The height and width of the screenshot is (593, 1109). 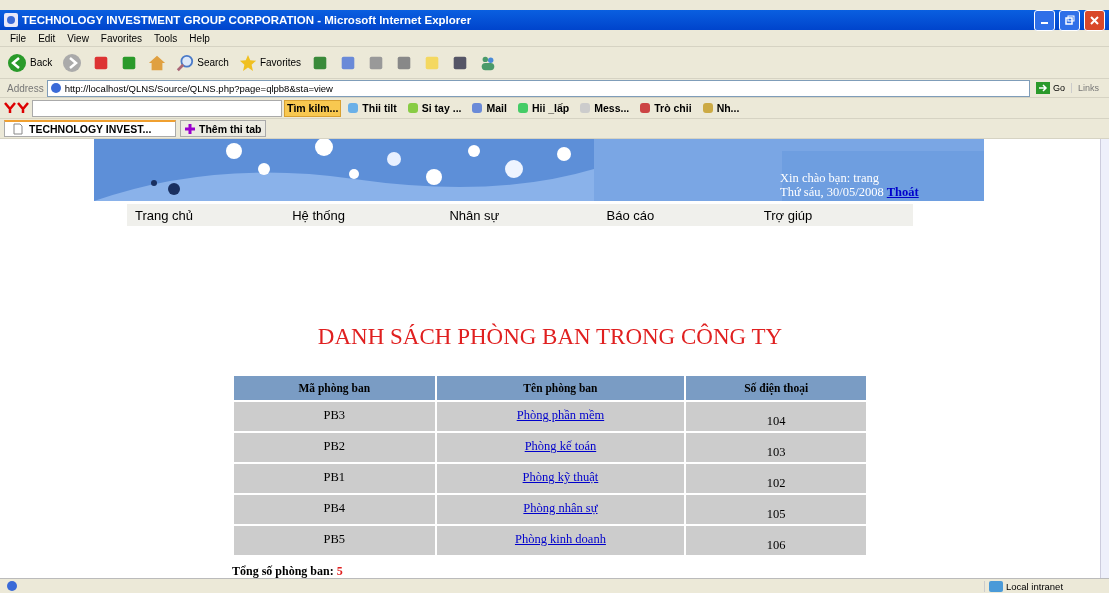 I want to click on date-text: Thứ sáu, 30/05/2008 Thoát, so click(x=850, y=192).